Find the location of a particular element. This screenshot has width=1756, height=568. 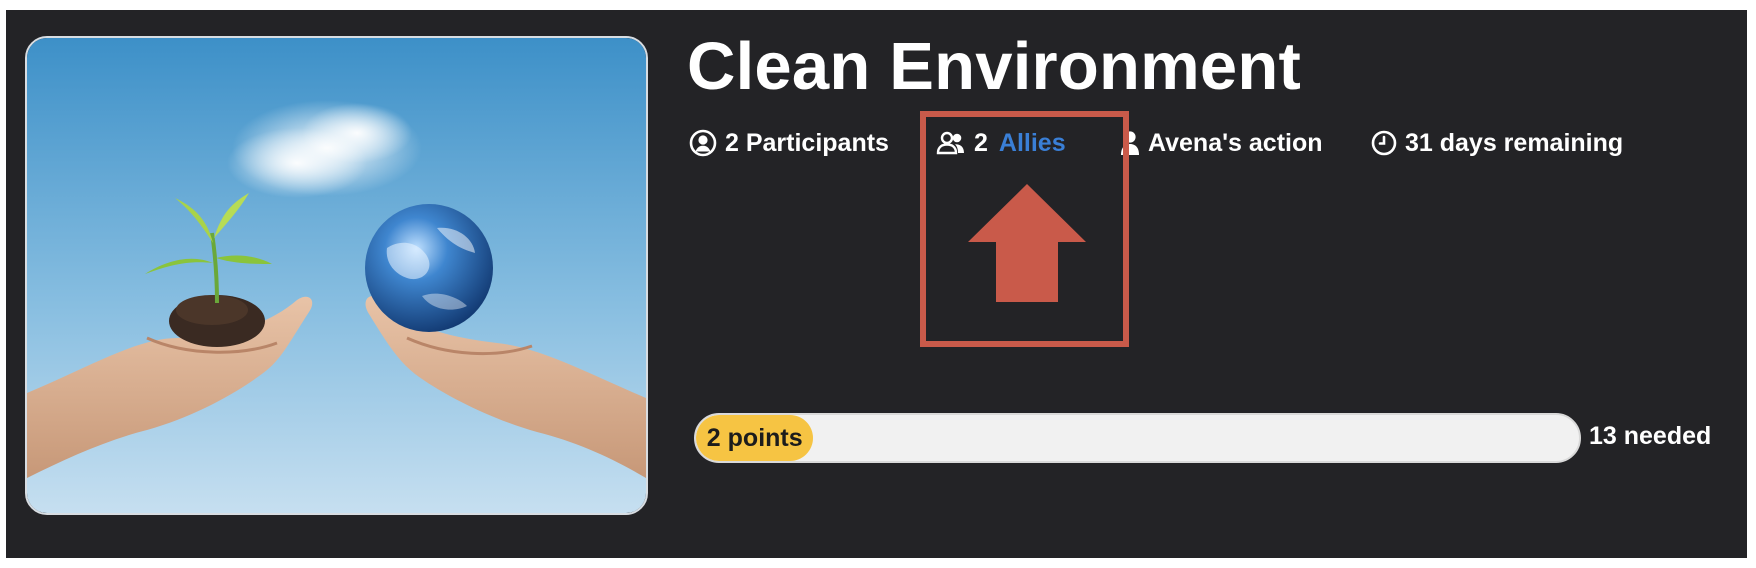

clock-icon is located at coordinates (1384, 143).